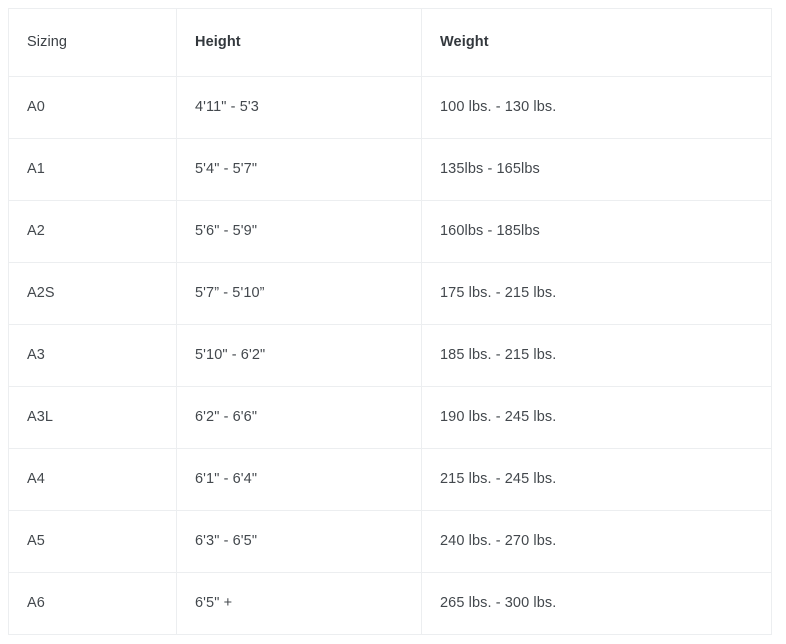 The height and width of the screenshot is (644, 786). I want to click on cell-weight: 190 lbs. - 245 lbs., so click(596, 417).